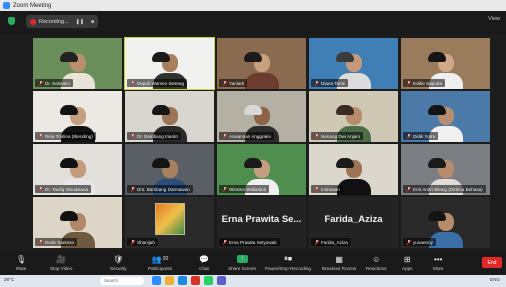 The width and height of the screenshot is (506, 287). I want to click on chat-button: 💬 Chat, so click(204, 263).